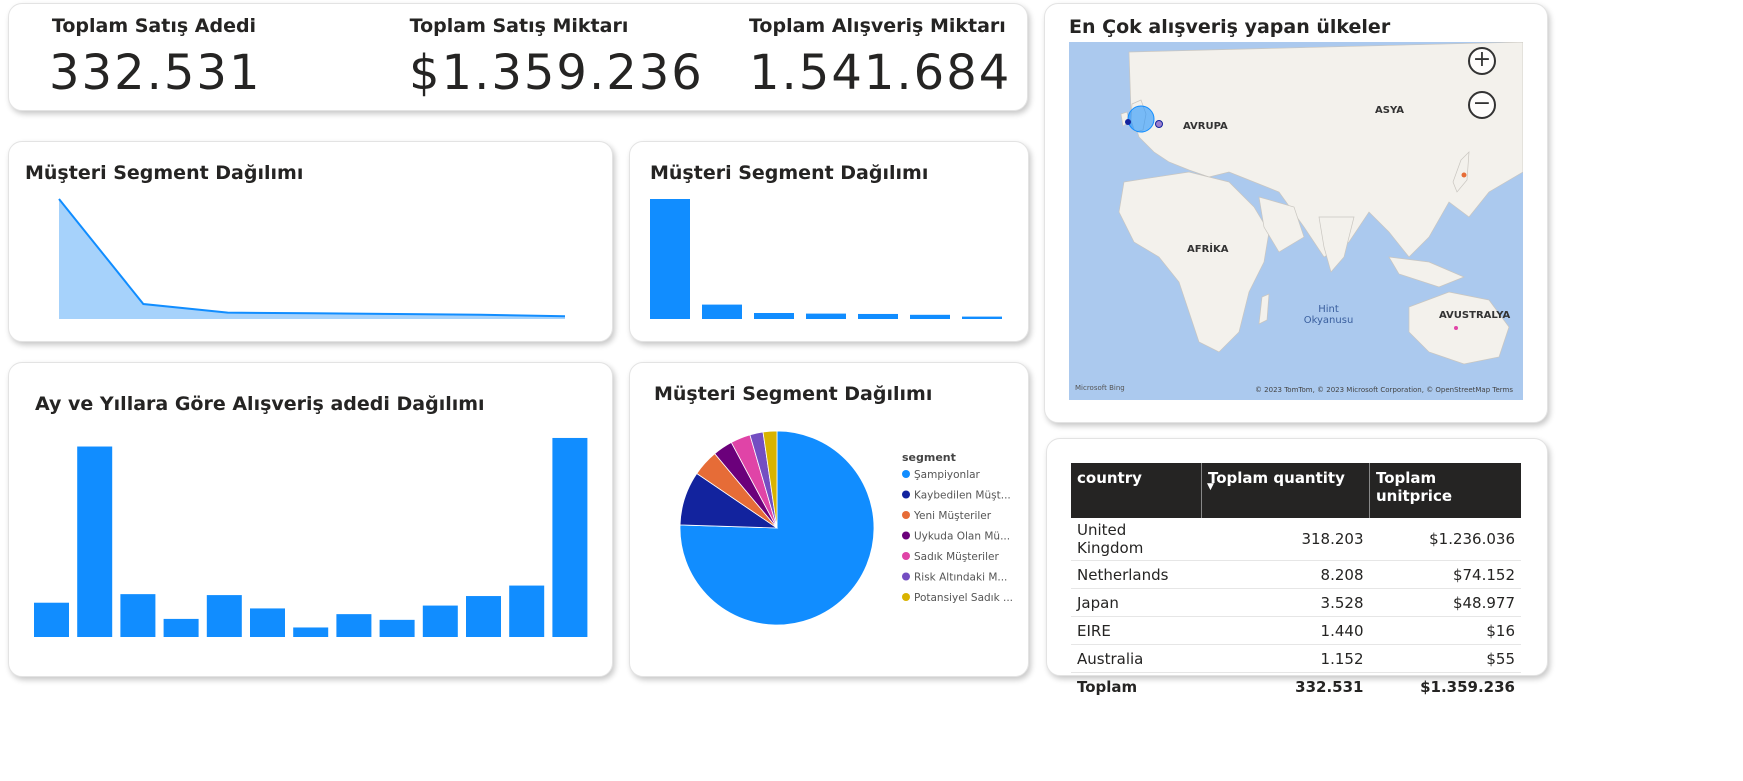 The width and height of the screenshot is (1743, 781). I want to click on bubble-netherlands, so click(1159, 124).